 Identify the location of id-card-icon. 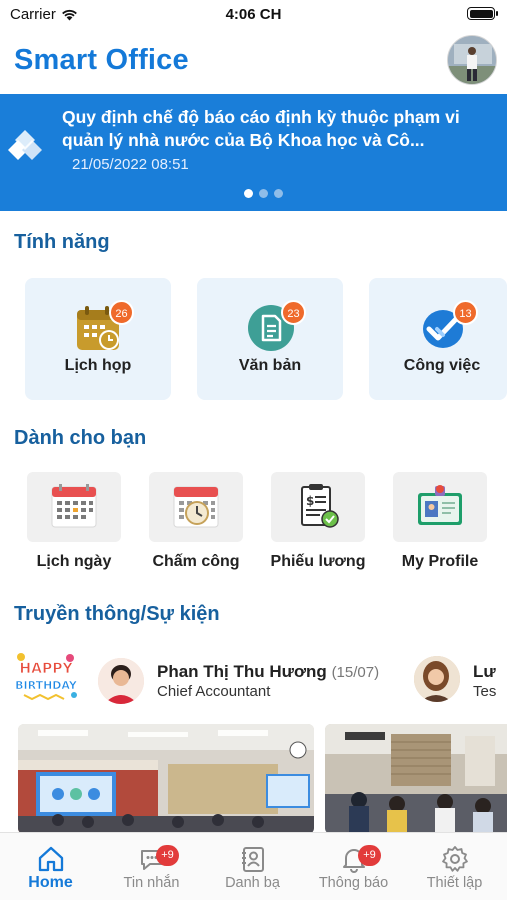
(440, 505).